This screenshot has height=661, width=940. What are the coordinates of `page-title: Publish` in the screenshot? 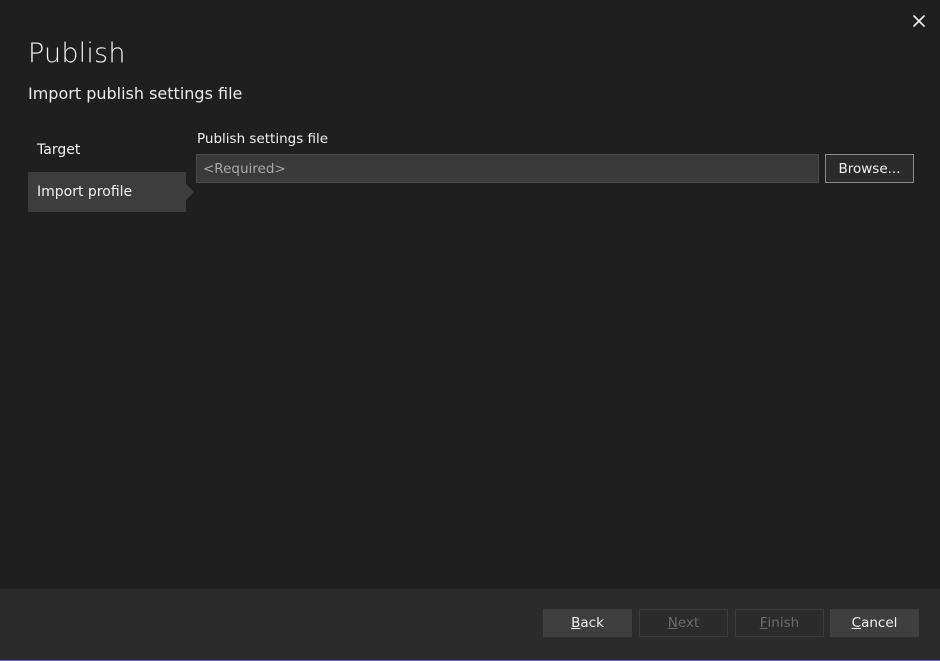 It's located at (77, 53).